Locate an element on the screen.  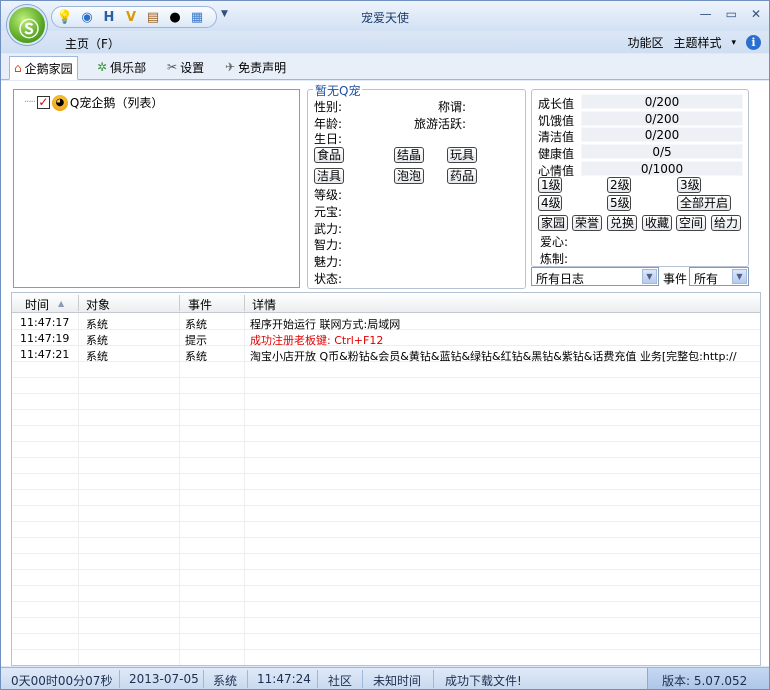
window-controls: — ▭ ✕ is located at coordinates (730, 14).